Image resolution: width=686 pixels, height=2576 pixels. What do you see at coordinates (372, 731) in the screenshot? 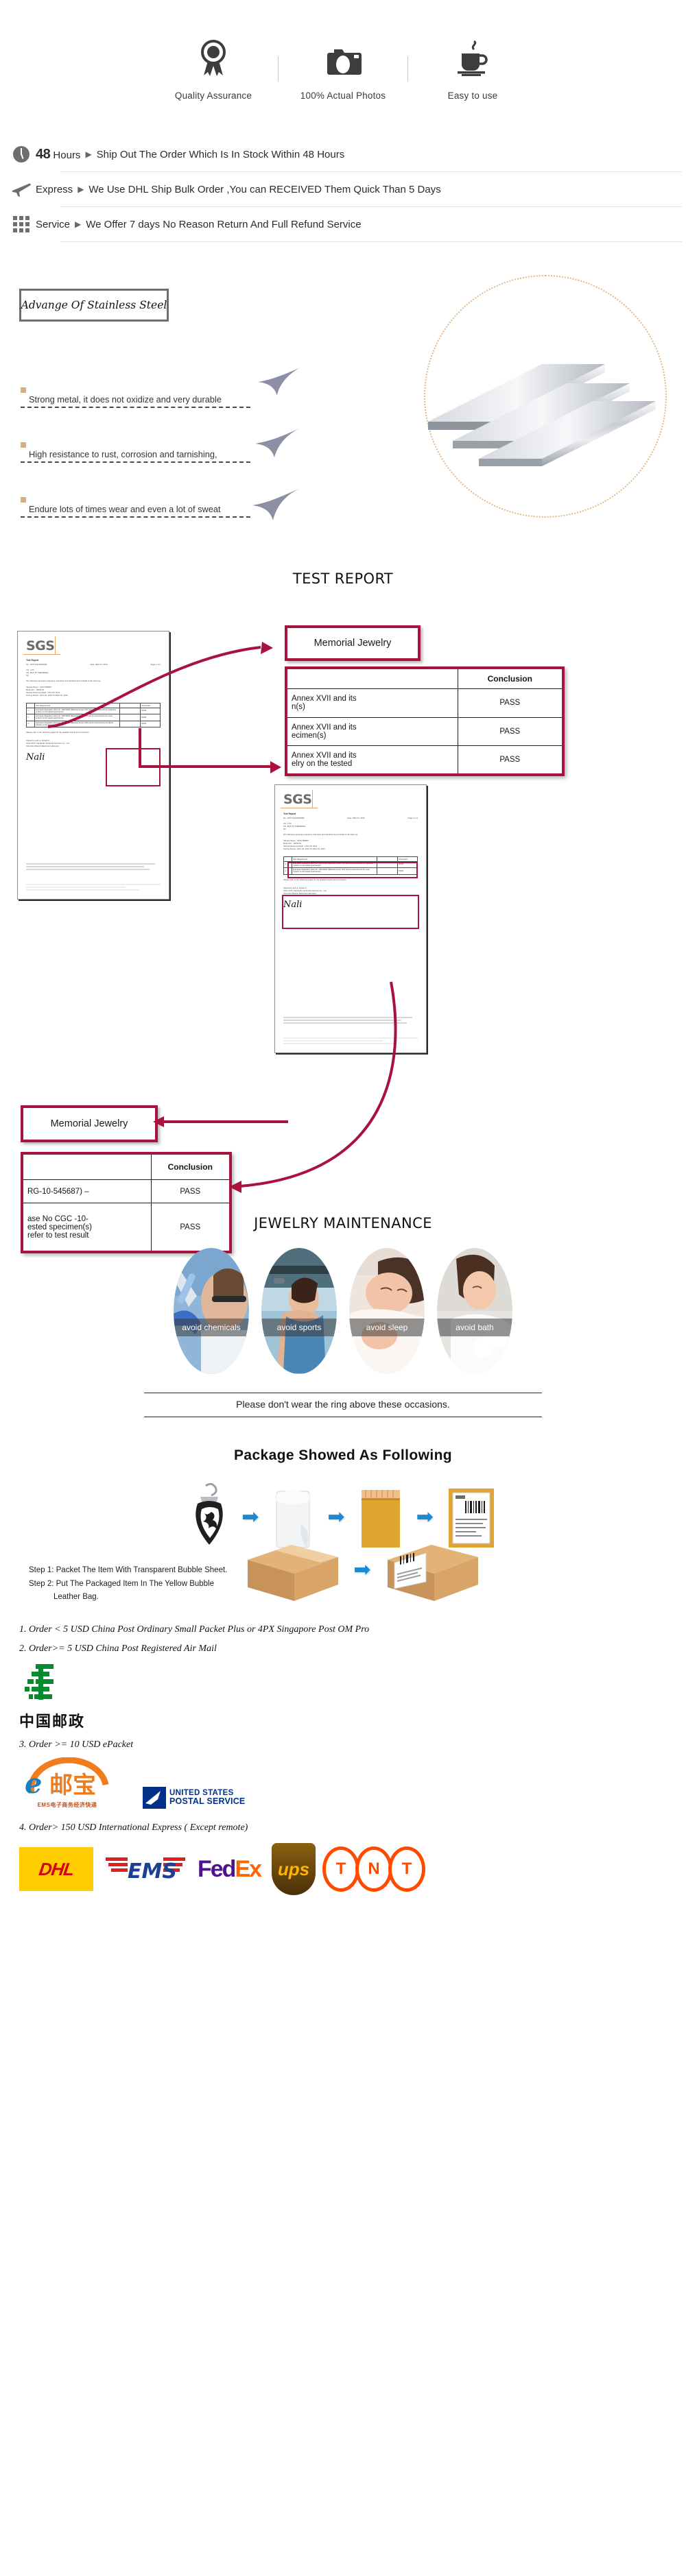
I see `conclusion-desc: Annex XVII and its ecimen(s)` at bounding box center [372, 731].